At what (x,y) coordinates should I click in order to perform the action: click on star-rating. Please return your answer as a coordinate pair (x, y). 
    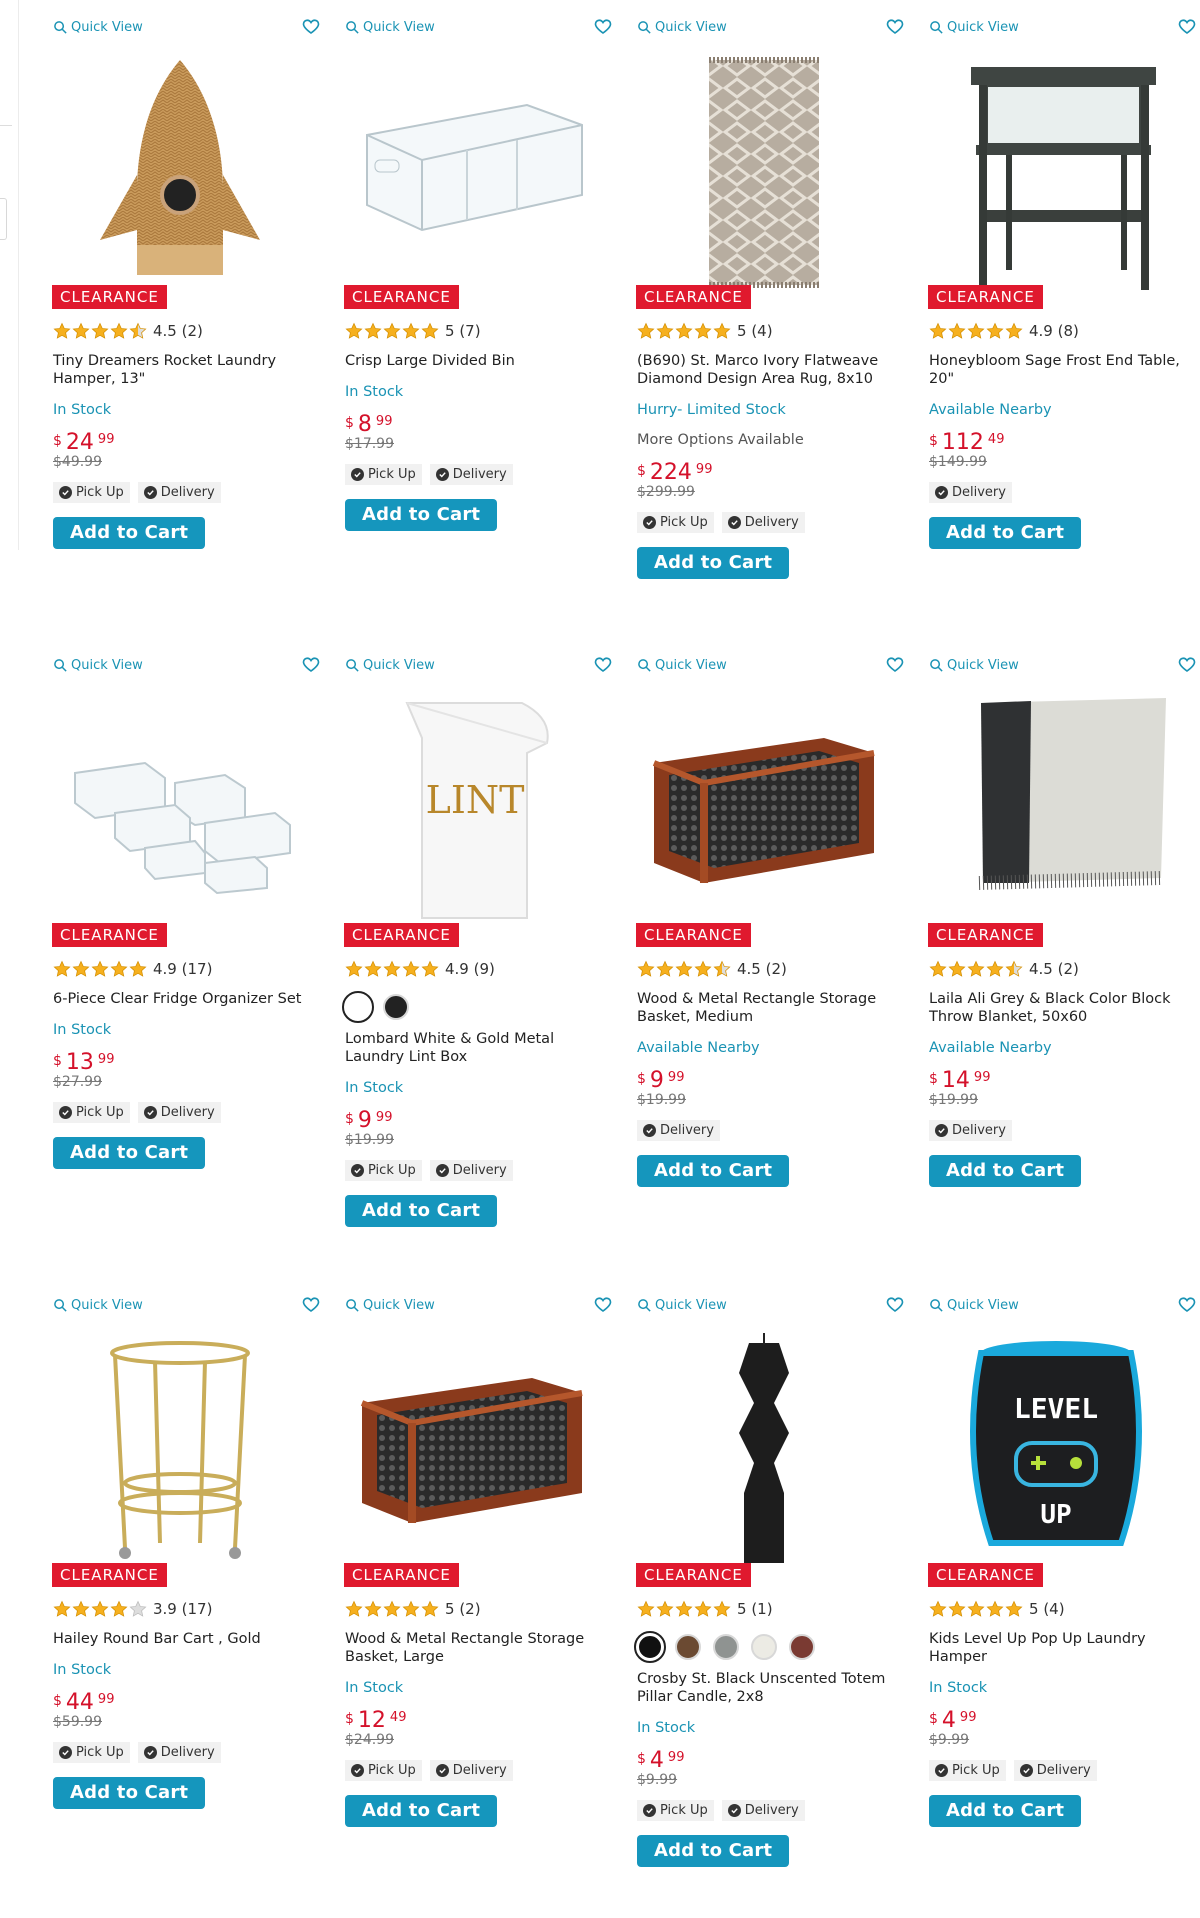
    Looking at the image, I should click on (100, 969).